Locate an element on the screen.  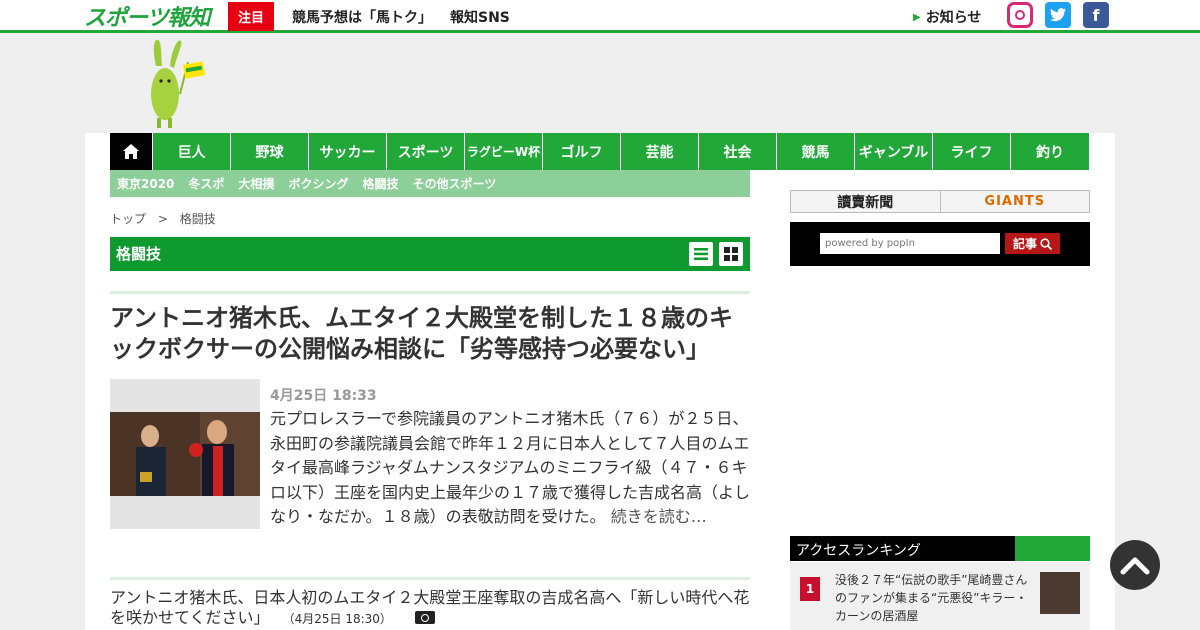
nav-item-kyojin: 巨人 is located at coordinates (192, 151).